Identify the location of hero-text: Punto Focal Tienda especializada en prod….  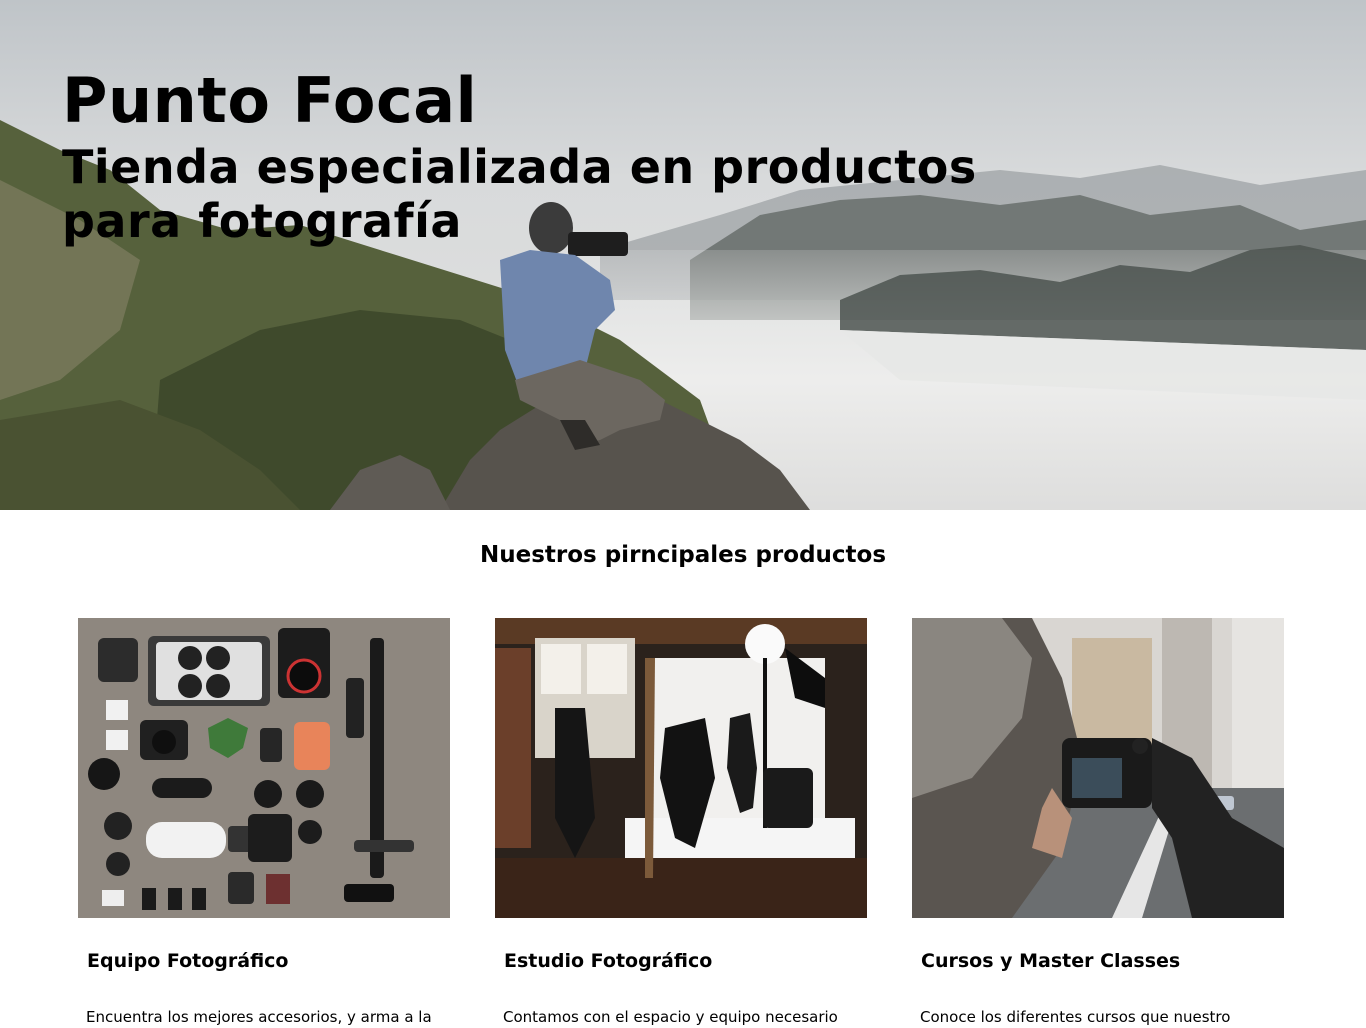
(582, 156).